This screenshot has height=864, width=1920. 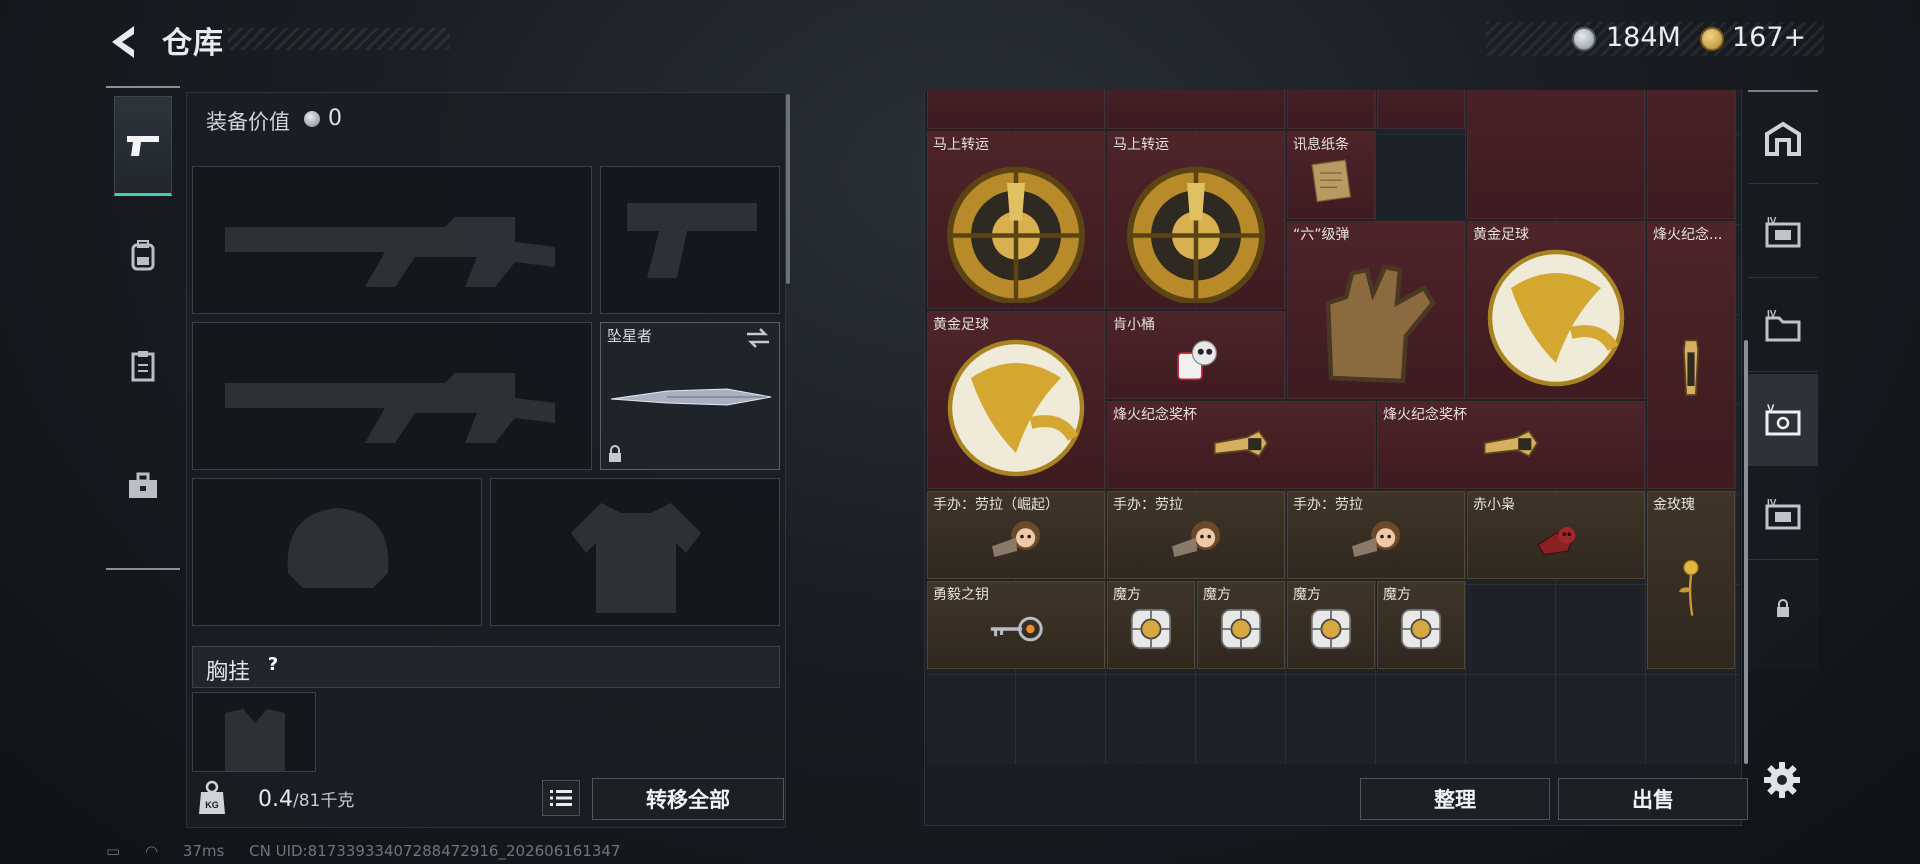 I want to click on bucket-figure-icon, so click(x=1197, y=360).